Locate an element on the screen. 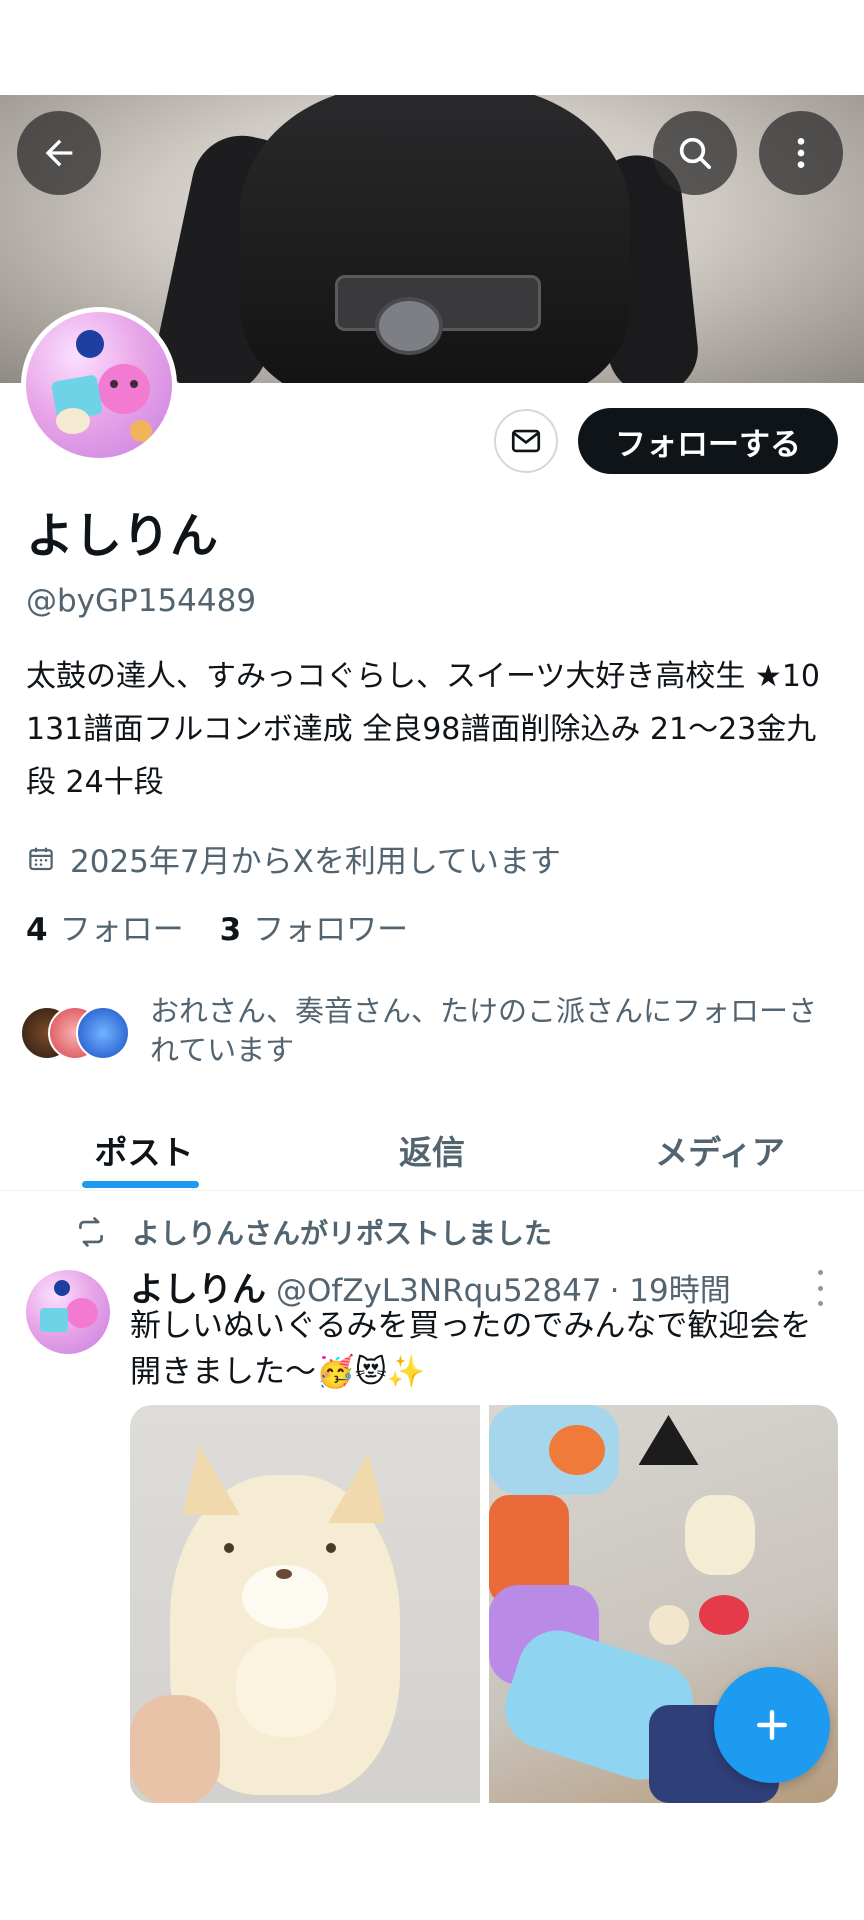  search-icon is located at coordinates (695, 153).